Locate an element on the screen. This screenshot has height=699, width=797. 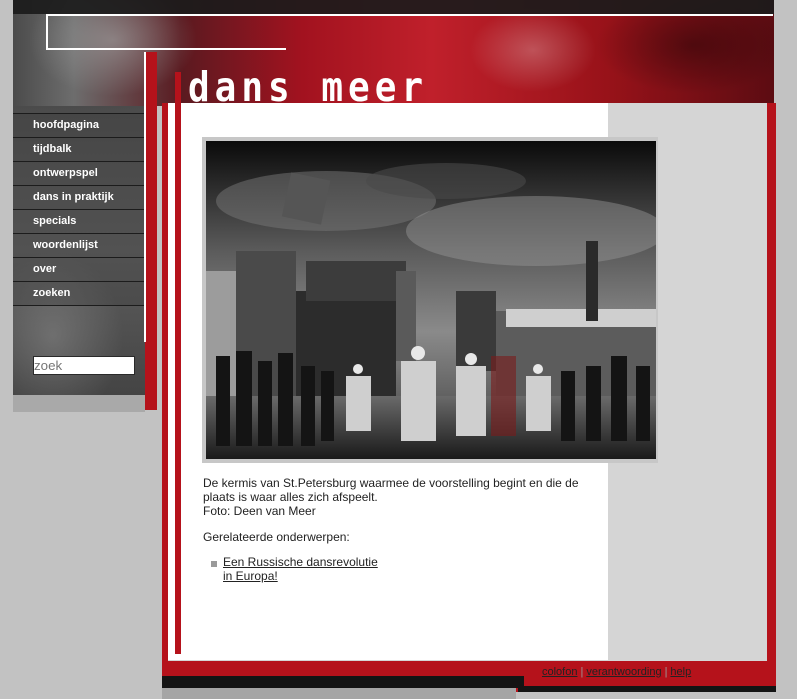
sidebar-white-edge is located at coordinates (145, 197).